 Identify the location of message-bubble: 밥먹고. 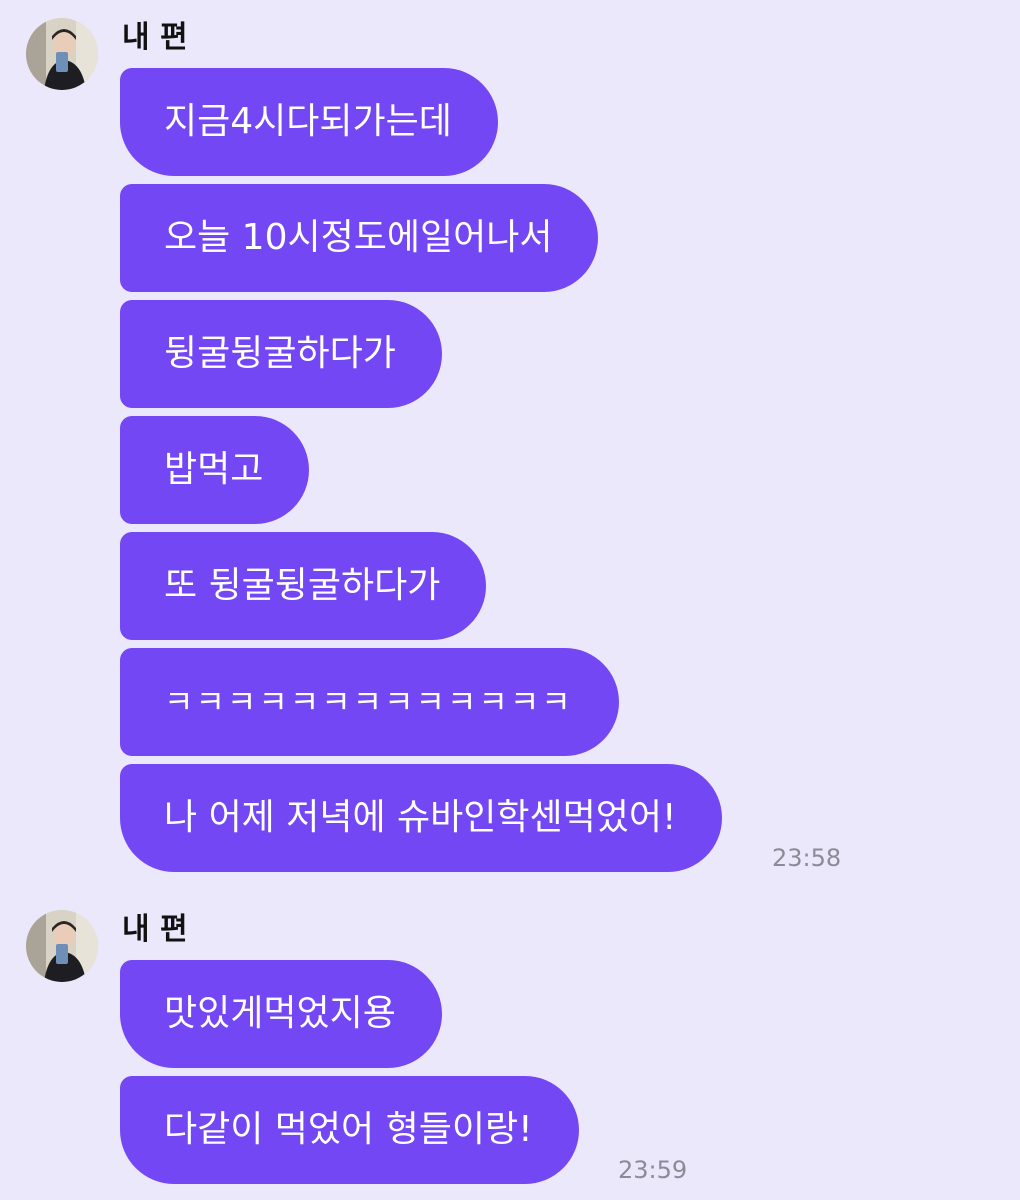
(215, 470).